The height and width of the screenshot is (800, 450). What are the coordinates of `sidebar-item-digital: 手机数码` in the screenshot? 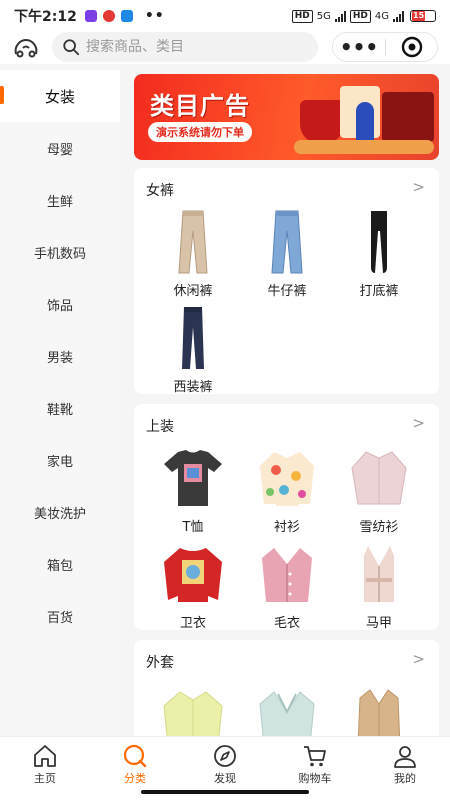 It's located at (60, 252).